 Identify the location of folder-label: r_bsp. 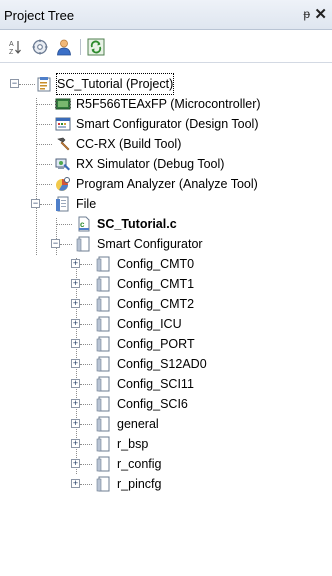
(133, 444).